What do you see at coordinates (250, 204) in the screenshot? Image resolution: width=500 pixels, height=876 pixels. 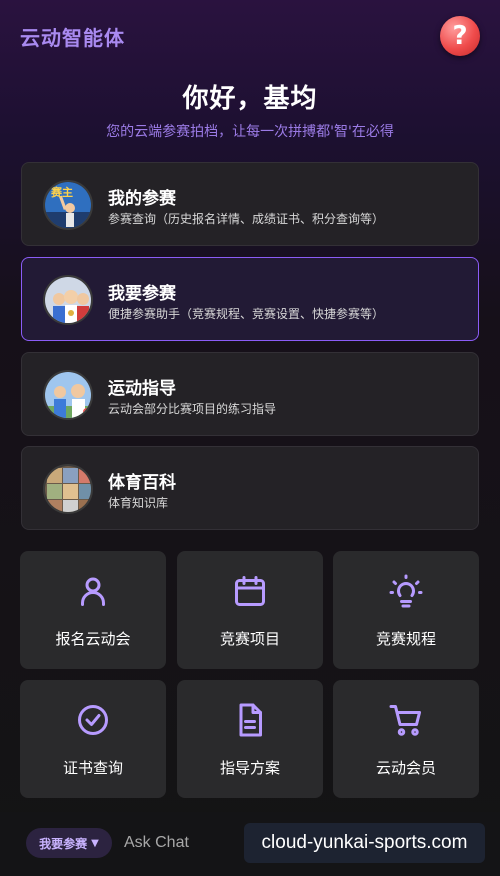 I see `card-my-competitions: 赛主 我的参赛 参赛查询（历史报名详情、成绩证书、积分查询等）` at bounding box center [250, 204].